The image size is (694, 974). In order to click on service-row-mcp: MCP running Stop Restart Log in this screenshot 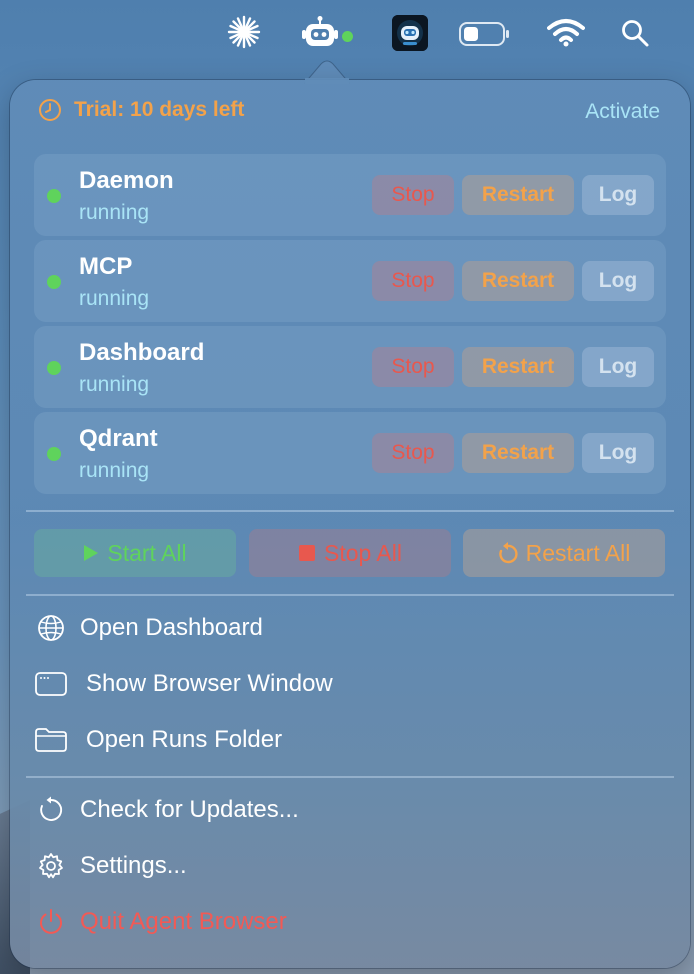, I will do `click(350, 281)`.